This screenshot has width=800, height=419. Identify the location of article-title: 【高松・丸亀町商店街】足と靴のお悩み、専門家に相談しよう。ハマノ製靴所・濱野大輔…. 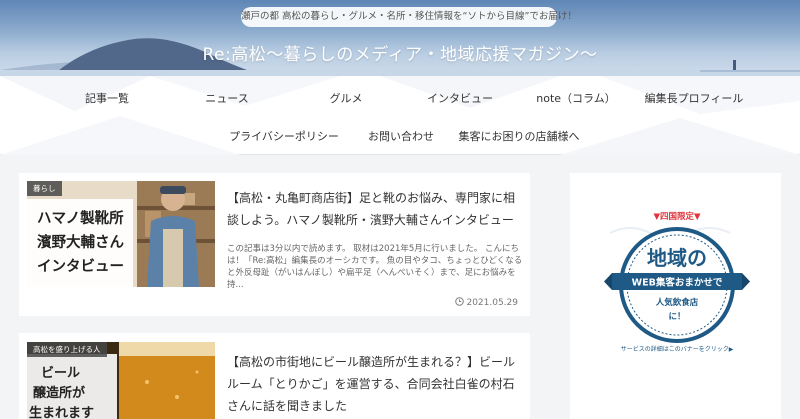
(375, 209).